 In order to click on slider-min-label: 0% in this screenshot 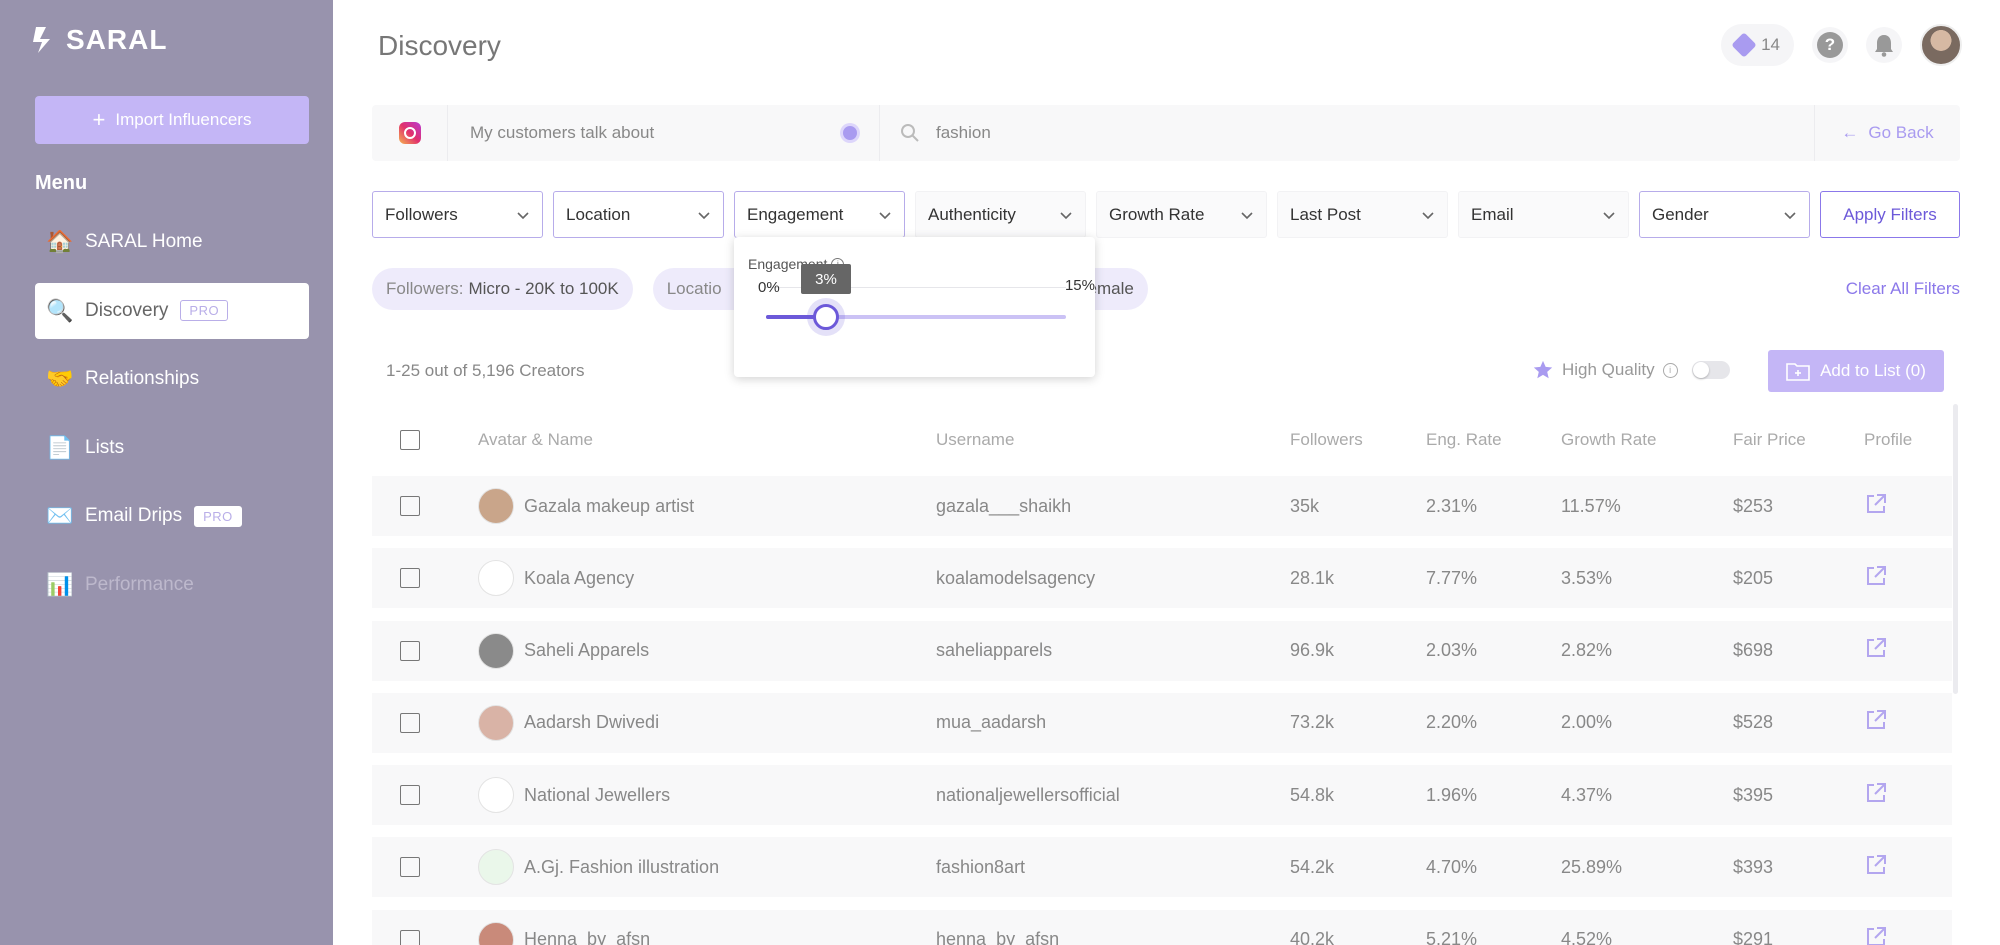, I will do `click(769, 287)`.